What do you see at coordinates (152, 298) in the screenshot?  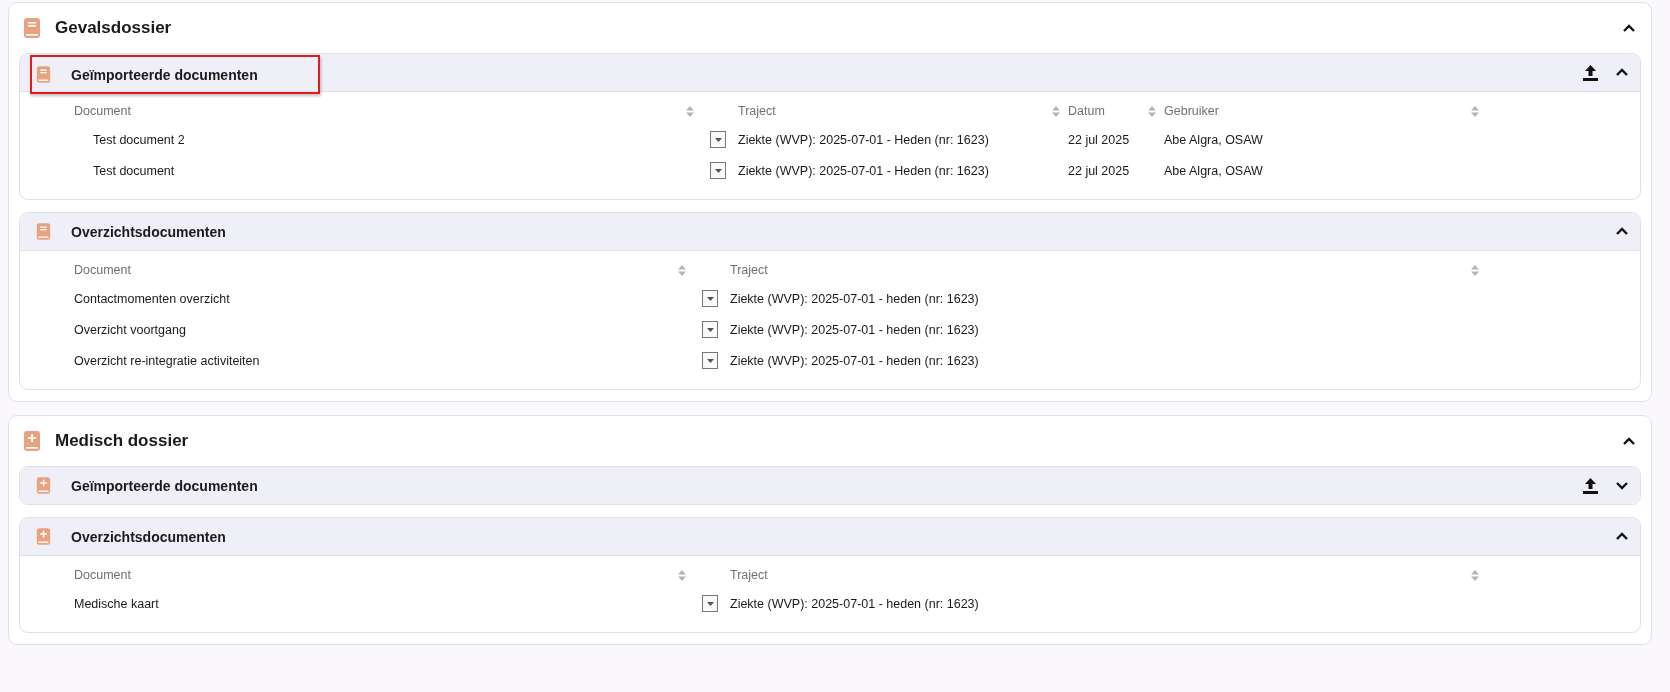 I see `table-cell: Contactmomenten overzicht` at bounding box center [152, 298].